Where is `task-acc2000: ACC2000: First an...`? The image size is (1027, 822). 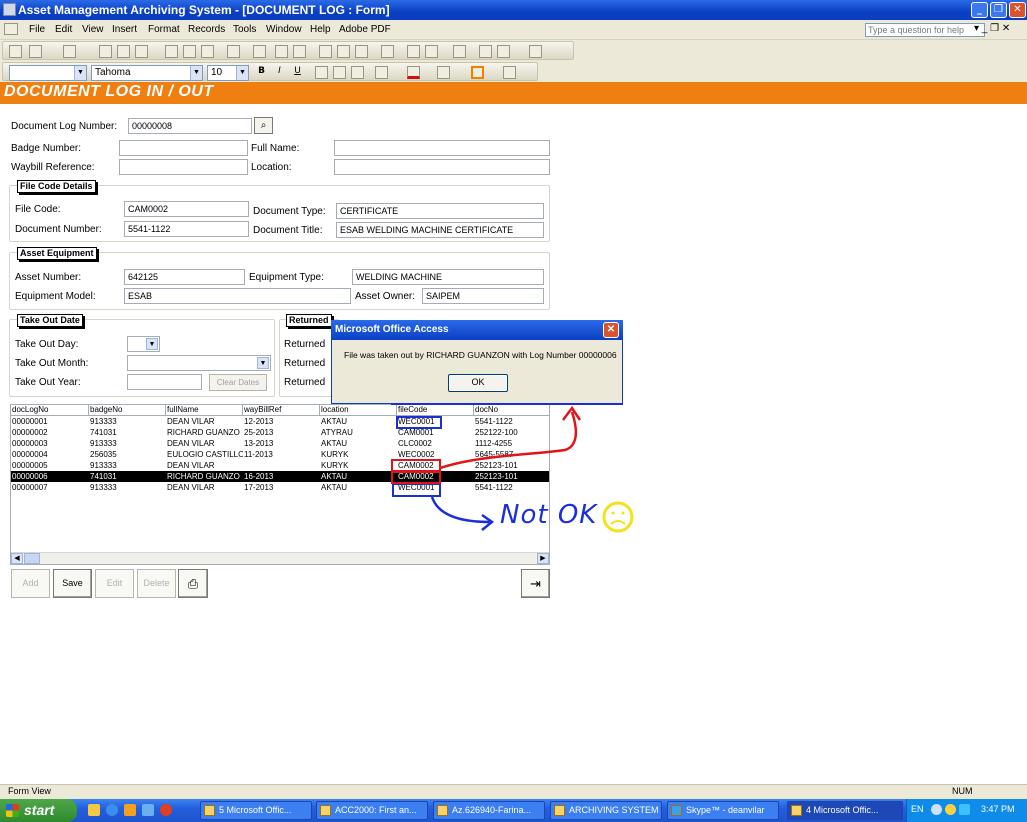
task-acc2000: ACC2000: First an... is located at coordinates (372, 810).